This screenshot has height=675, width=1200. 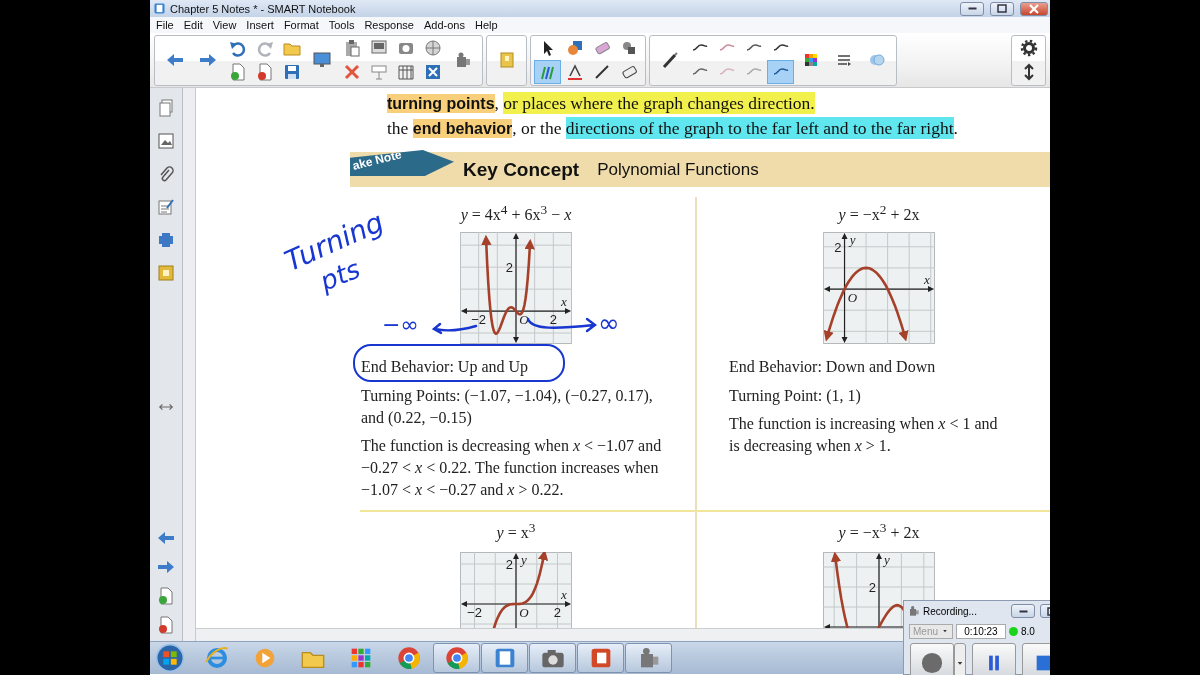 I want to click on equation: y = −x$^{2}$ + 2x, so click(x=879, y=213).